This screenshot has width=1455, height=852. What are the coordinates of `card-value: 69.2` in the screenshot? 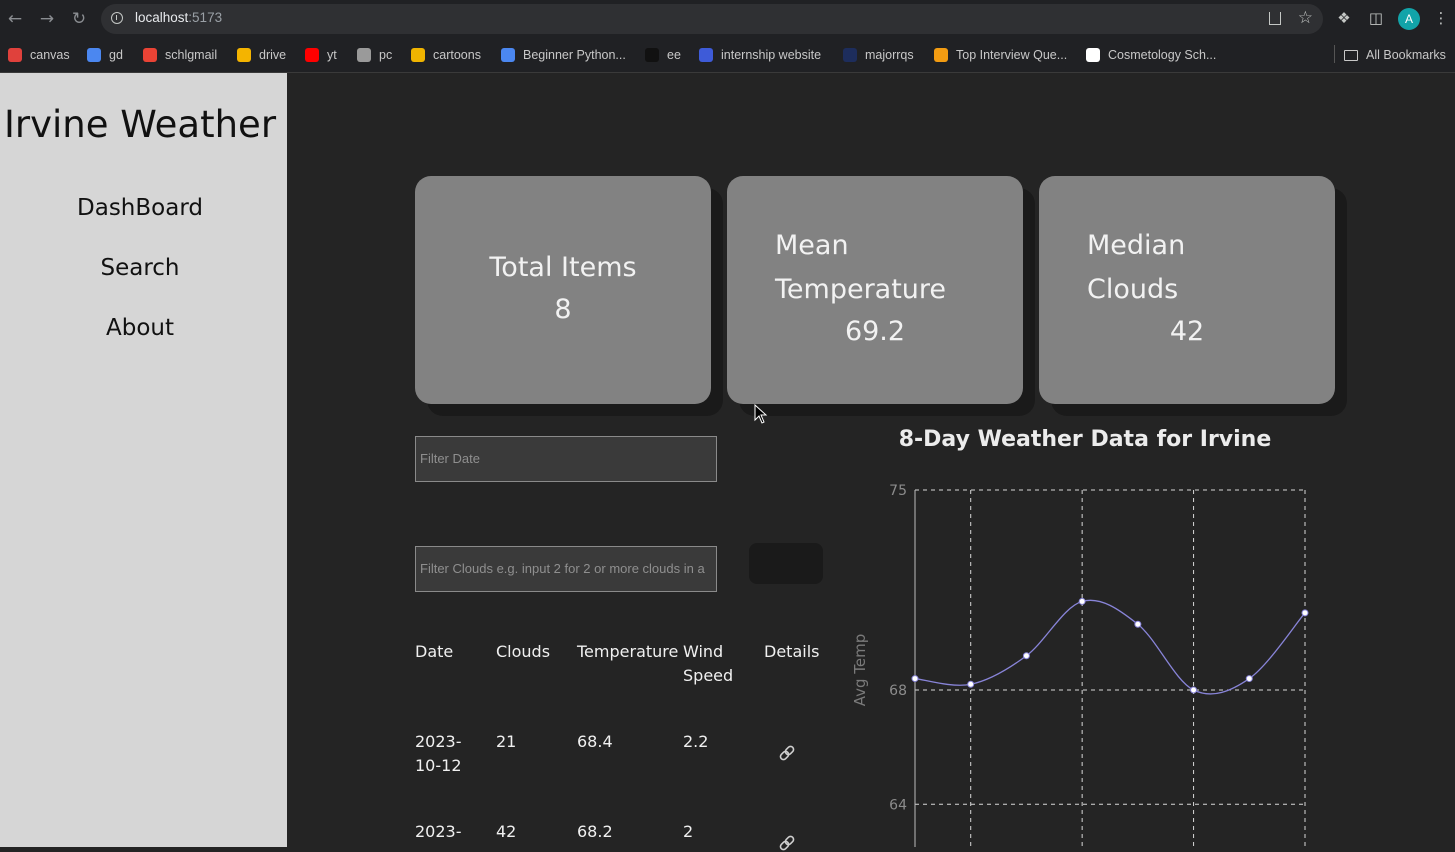 It's located at (875, 331).